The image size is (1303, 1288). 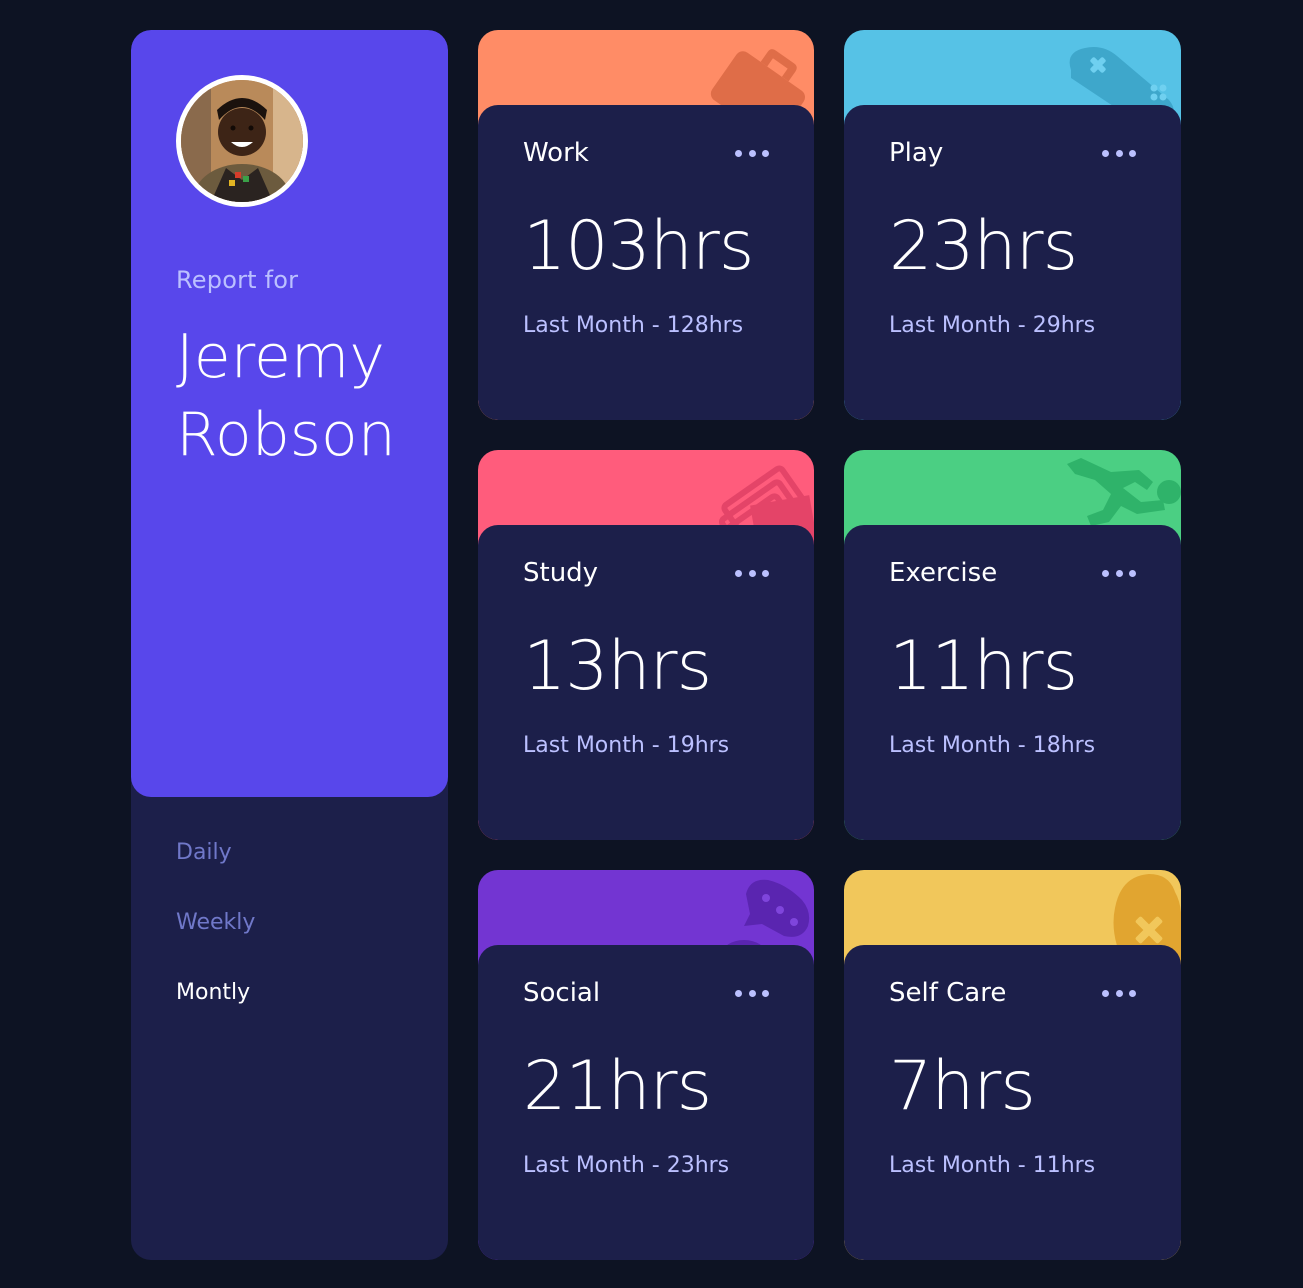 I want to click on profile-header: Report for Jeremy Robson, so click(x=289, y=413).